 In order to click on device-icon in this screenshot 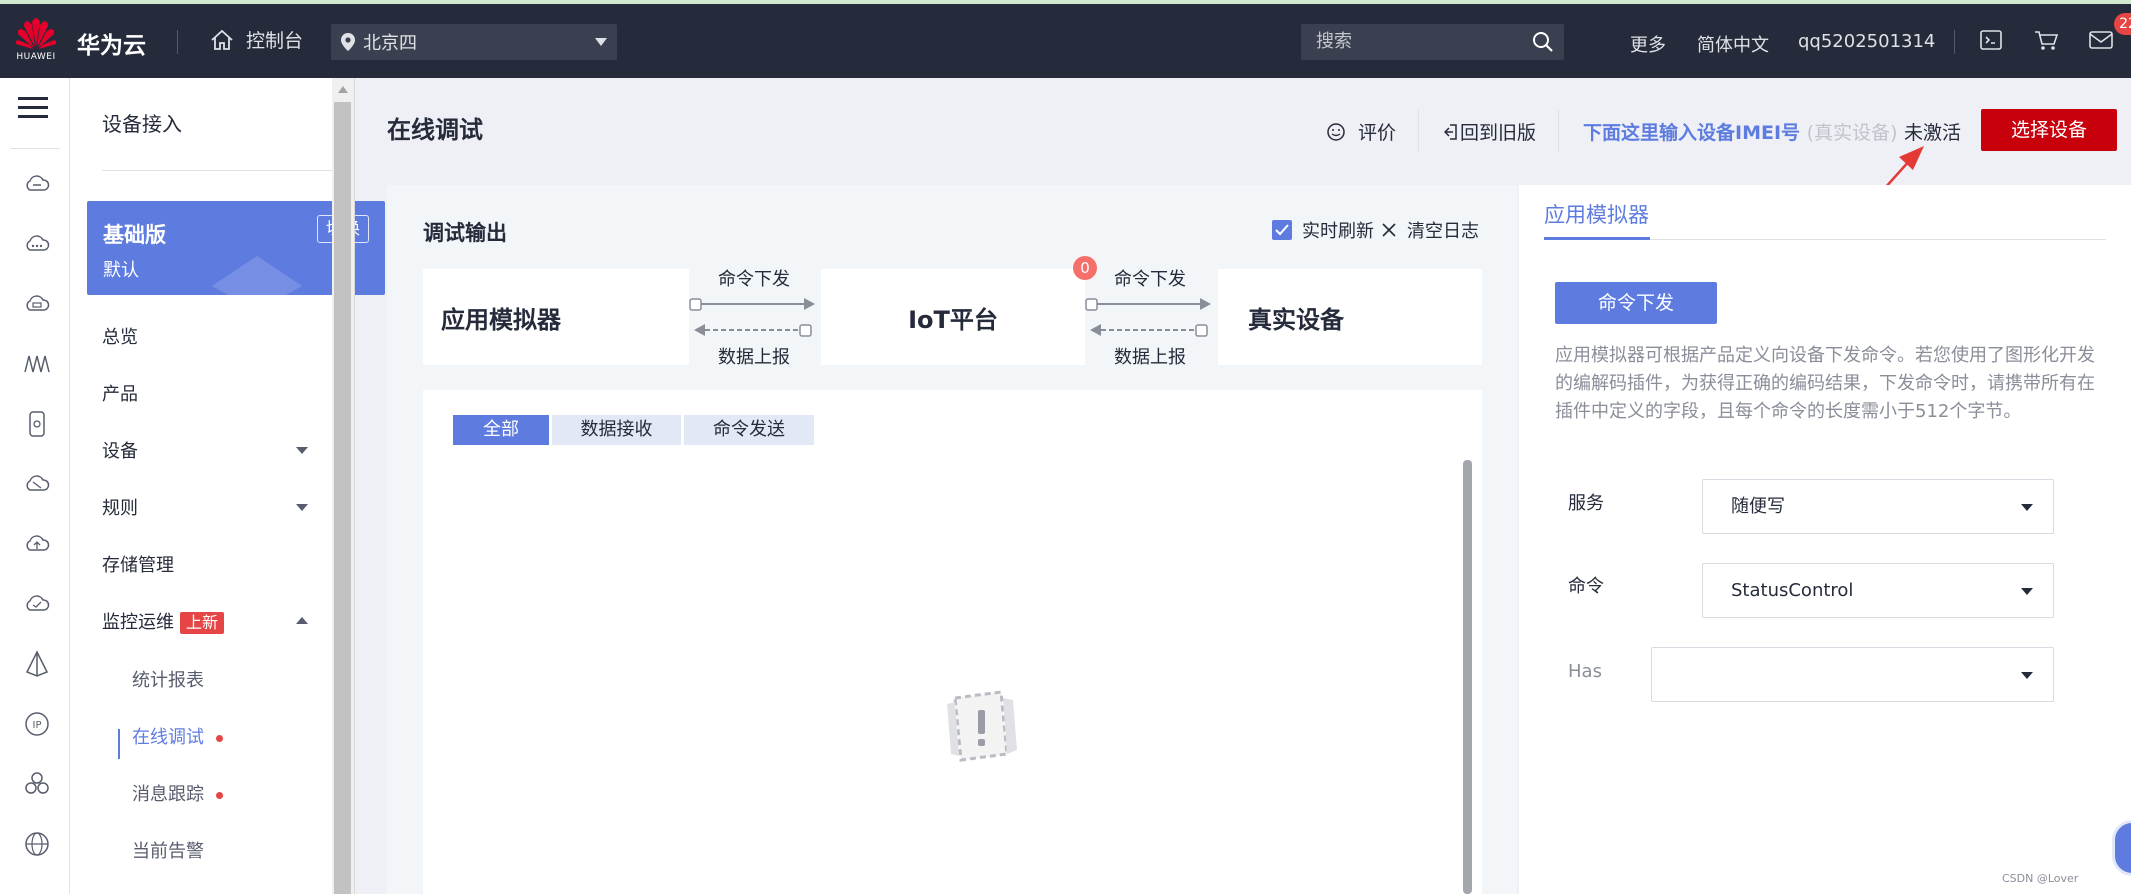, I will do `click(37, 424)`.